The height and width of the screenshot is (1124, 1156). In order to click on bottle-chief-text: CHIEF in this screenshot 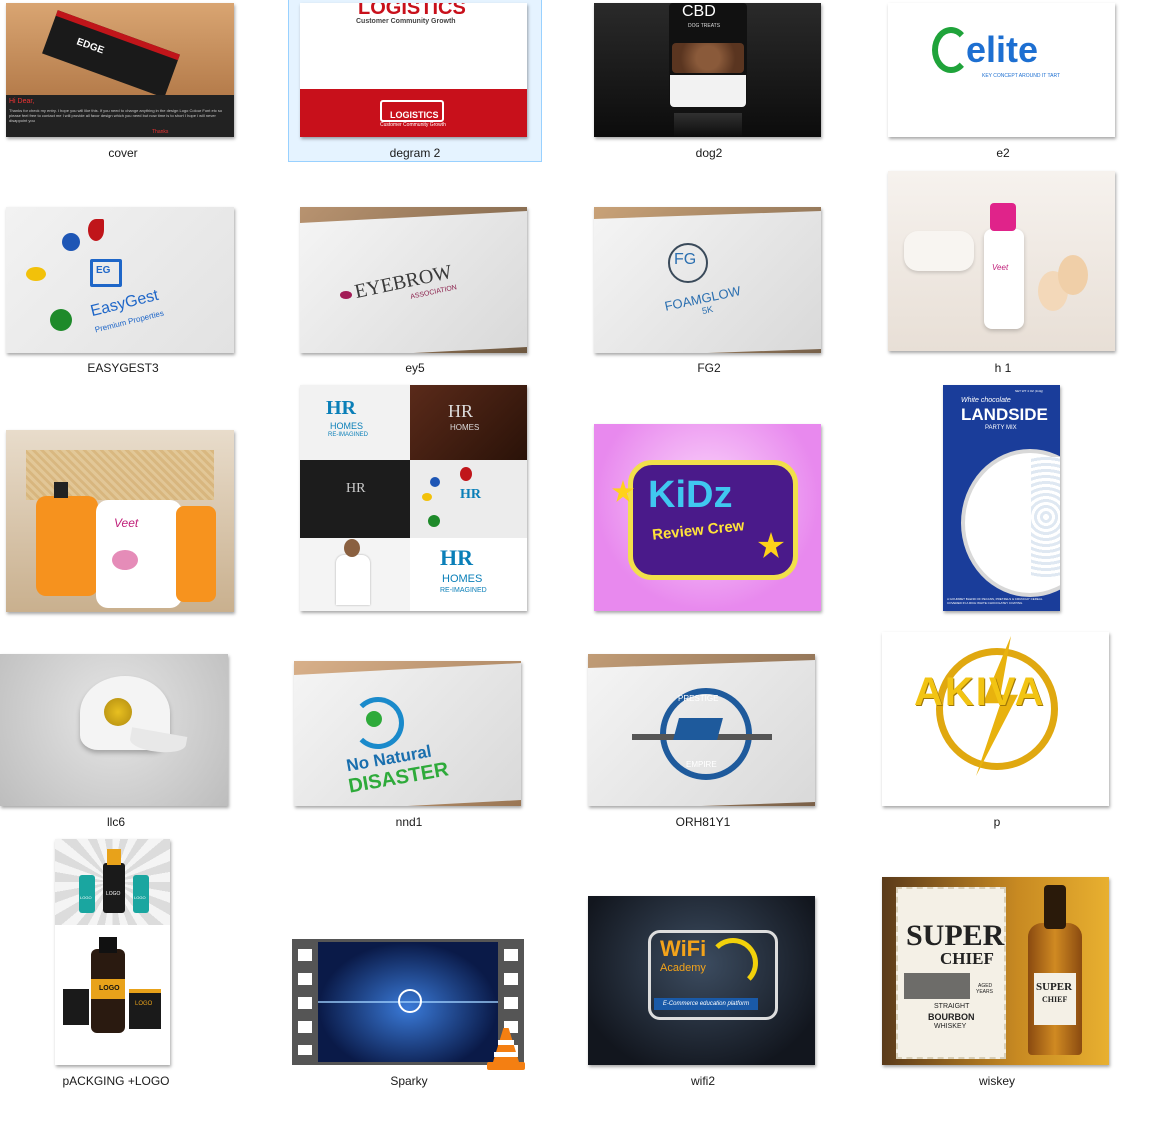, I will do `click(1055, 999)`.